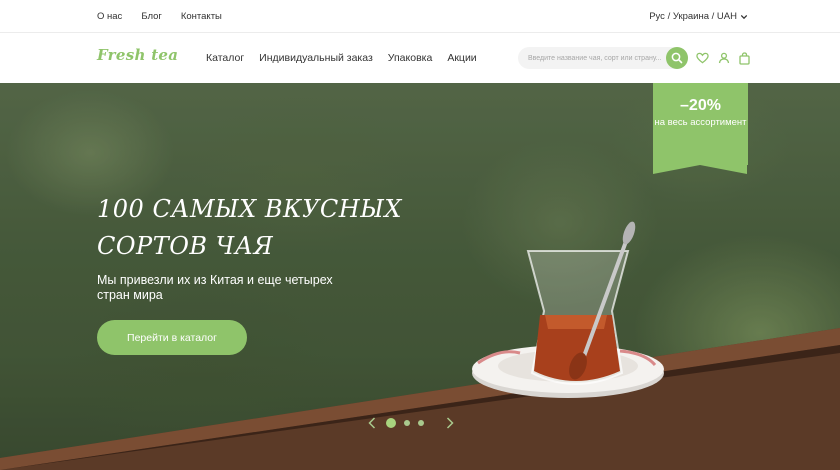 The image size is (840, 470). Describe the element at coordinates (693, 16) in the screenshot. I see `locale-label: Рус / Украина / UAH` at that location.